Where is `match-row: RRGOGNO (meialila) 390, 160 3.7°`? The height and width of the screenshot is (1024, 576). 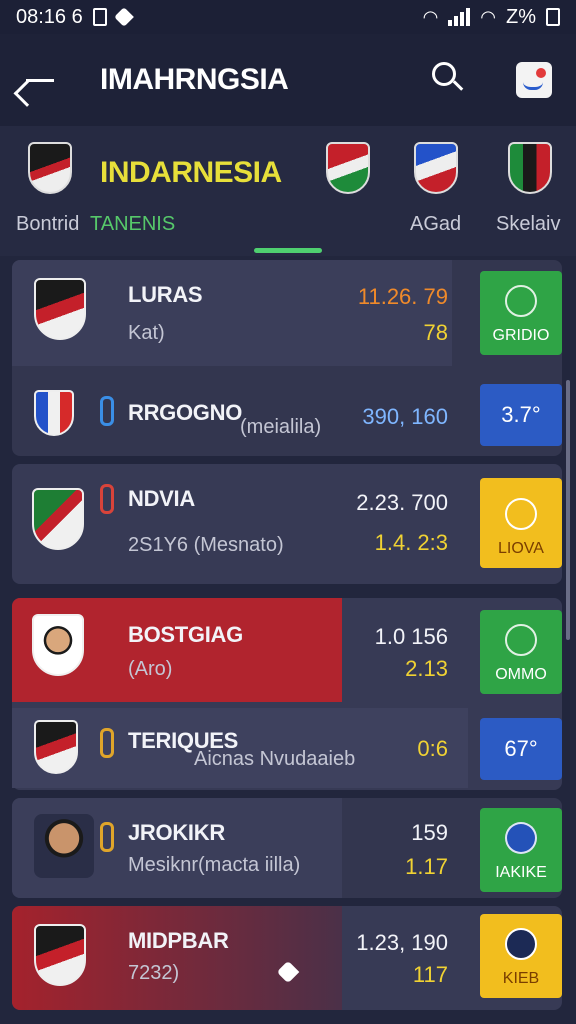 match-row: RRGOGNO (meialila) 390, 160 3.7° is located at coordinates (287, 416).